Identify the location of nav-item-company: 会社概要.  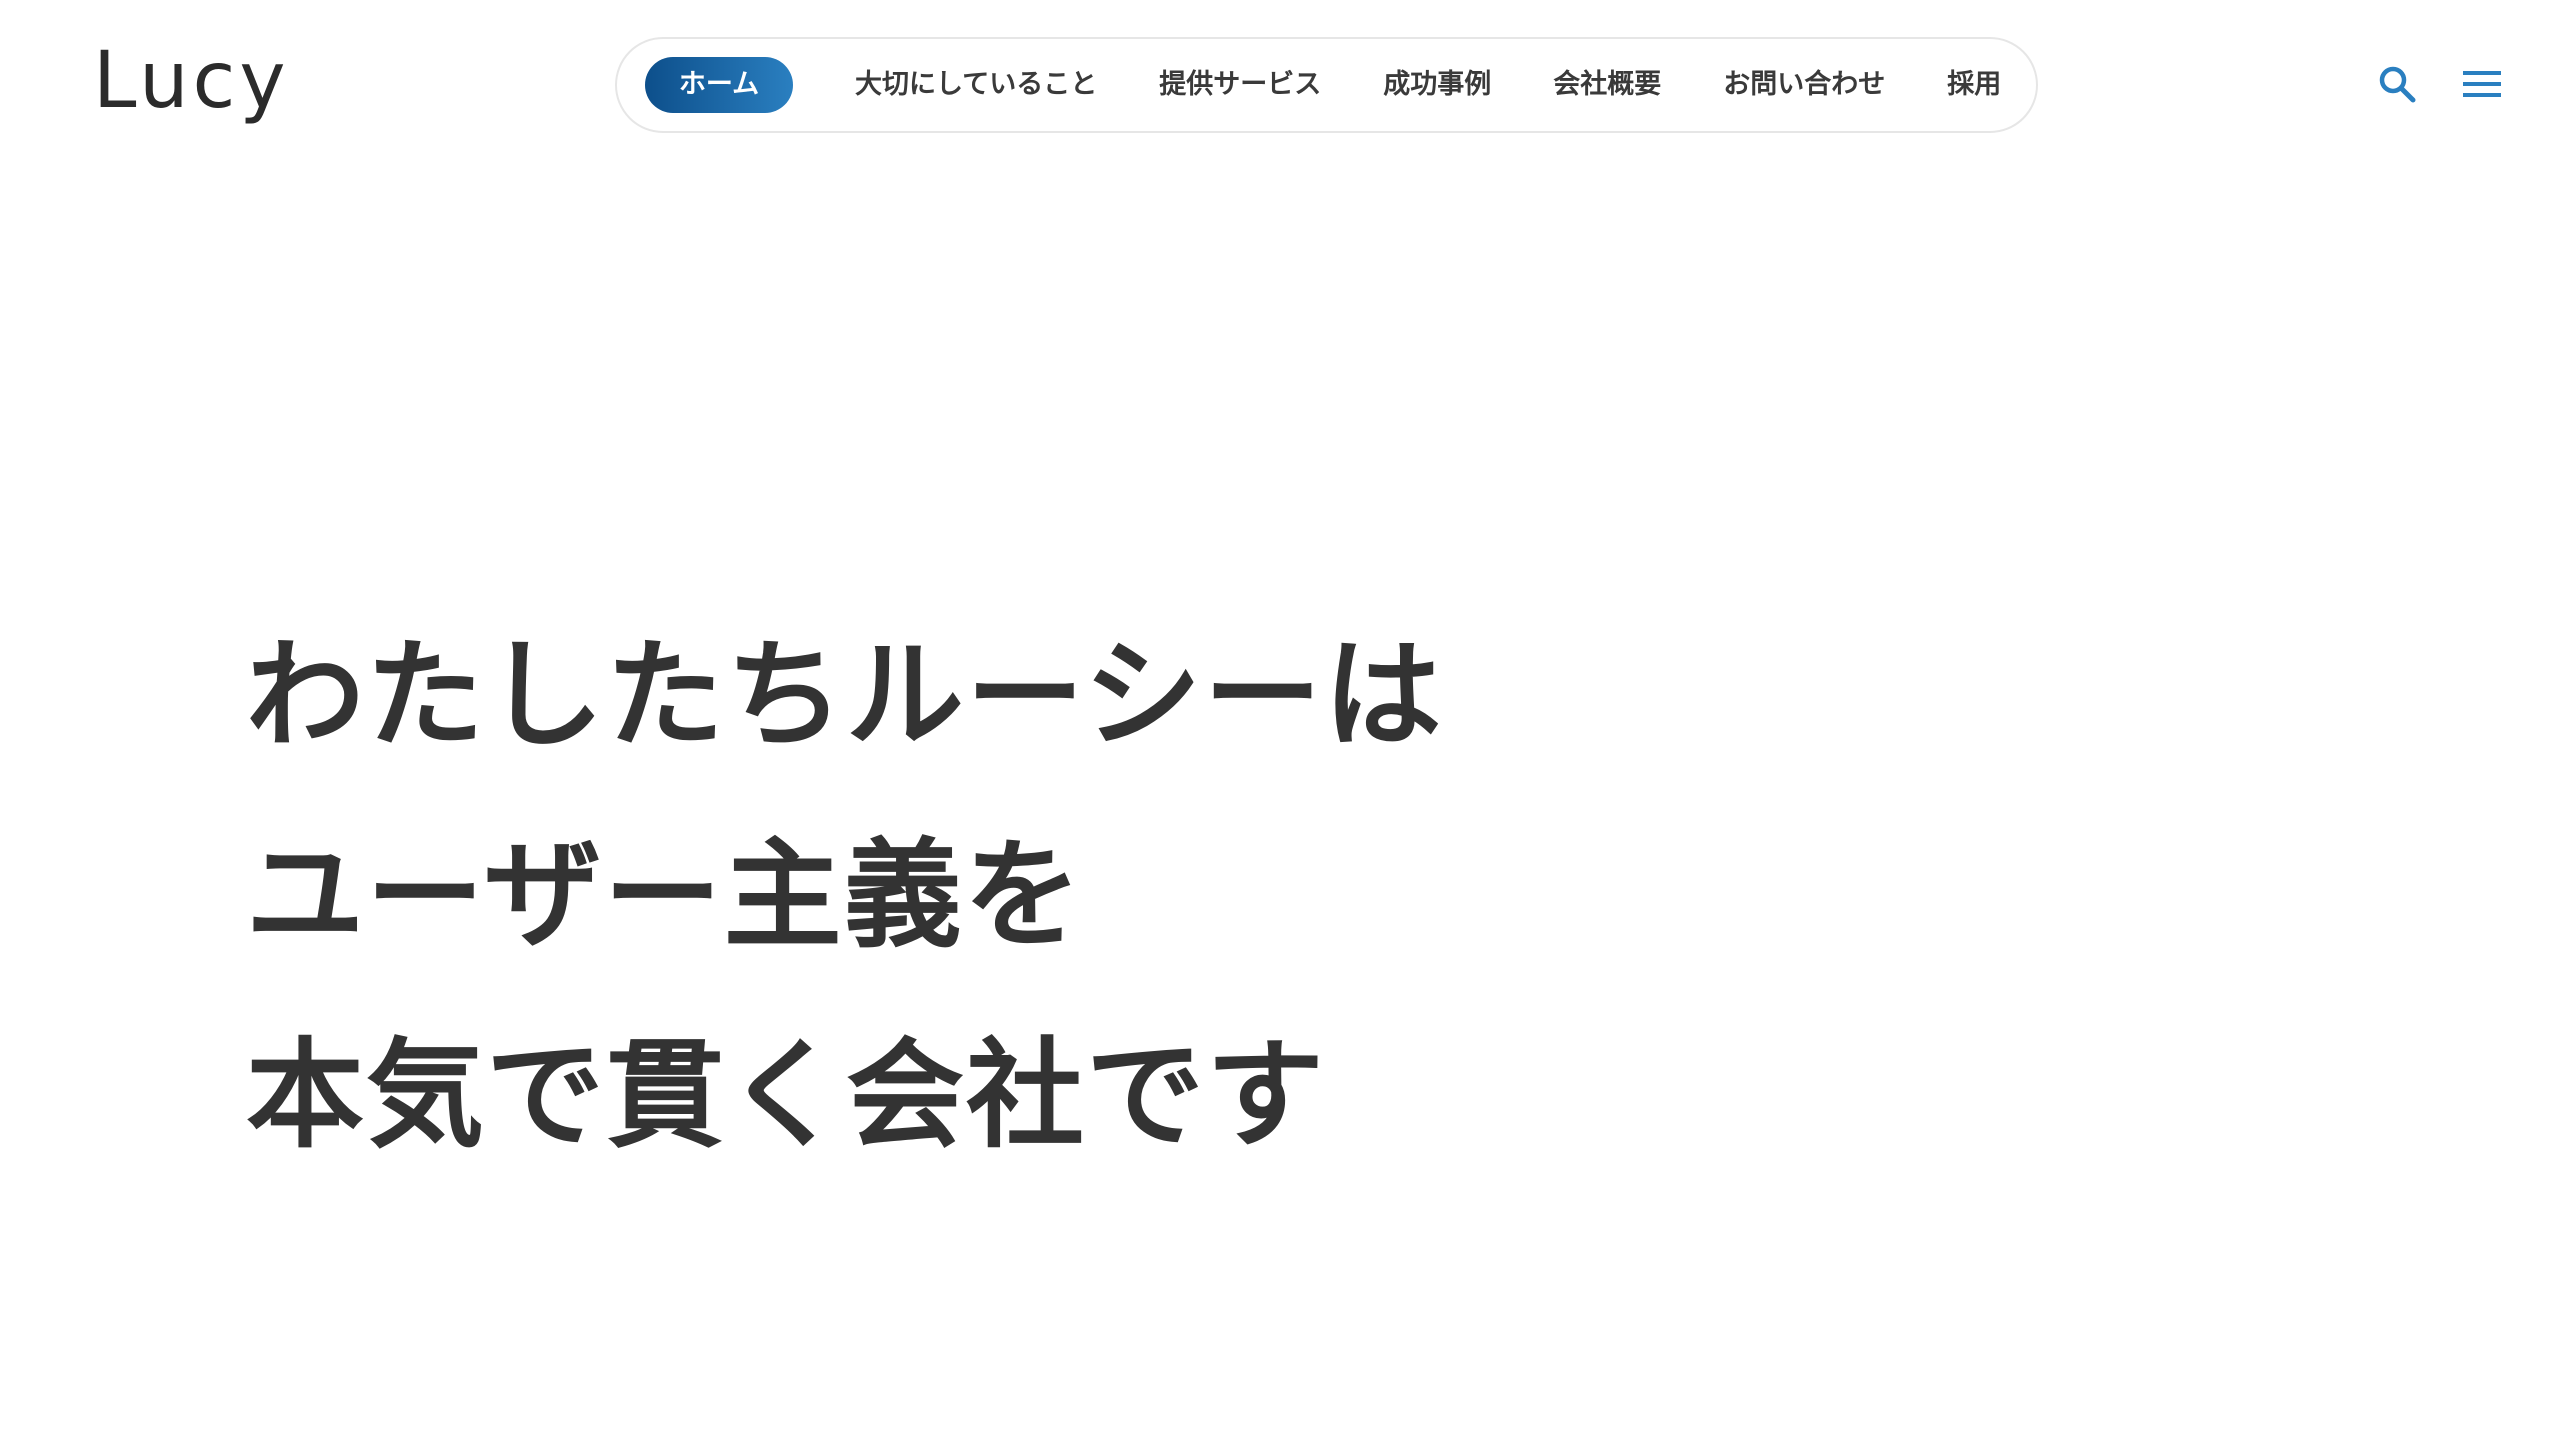
(1607, 85).